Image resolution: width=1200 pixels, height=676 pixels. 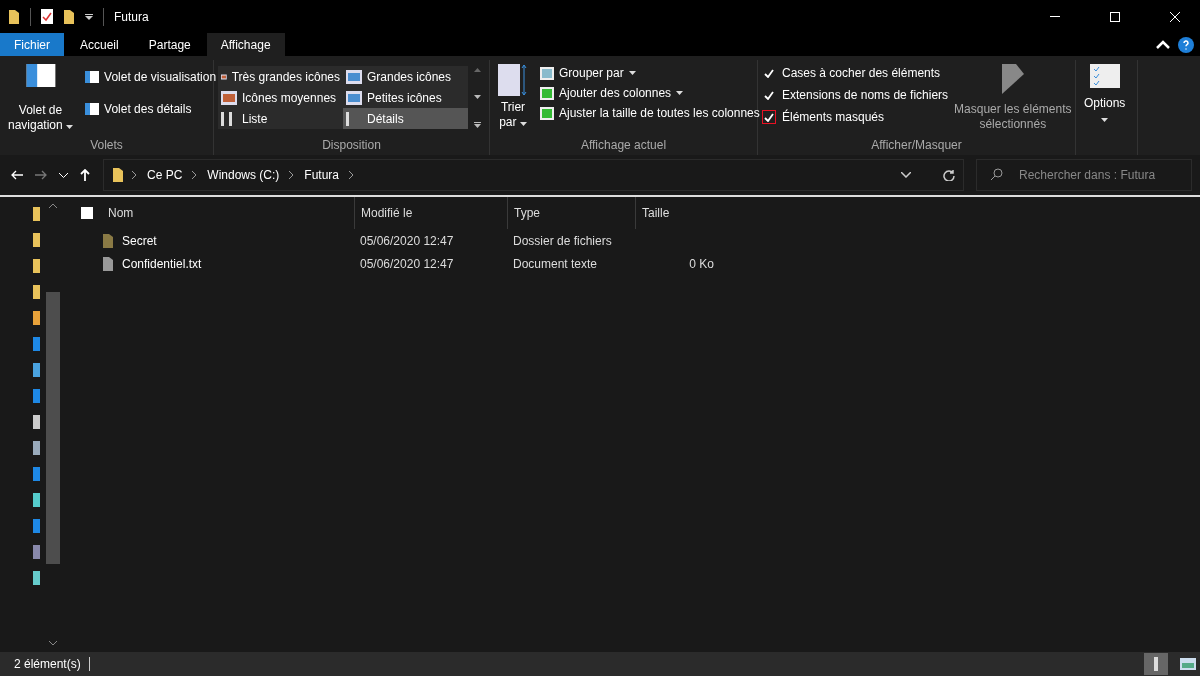 I want to click on layout-option: Très grandes icônes, so click(x=280, y=76).